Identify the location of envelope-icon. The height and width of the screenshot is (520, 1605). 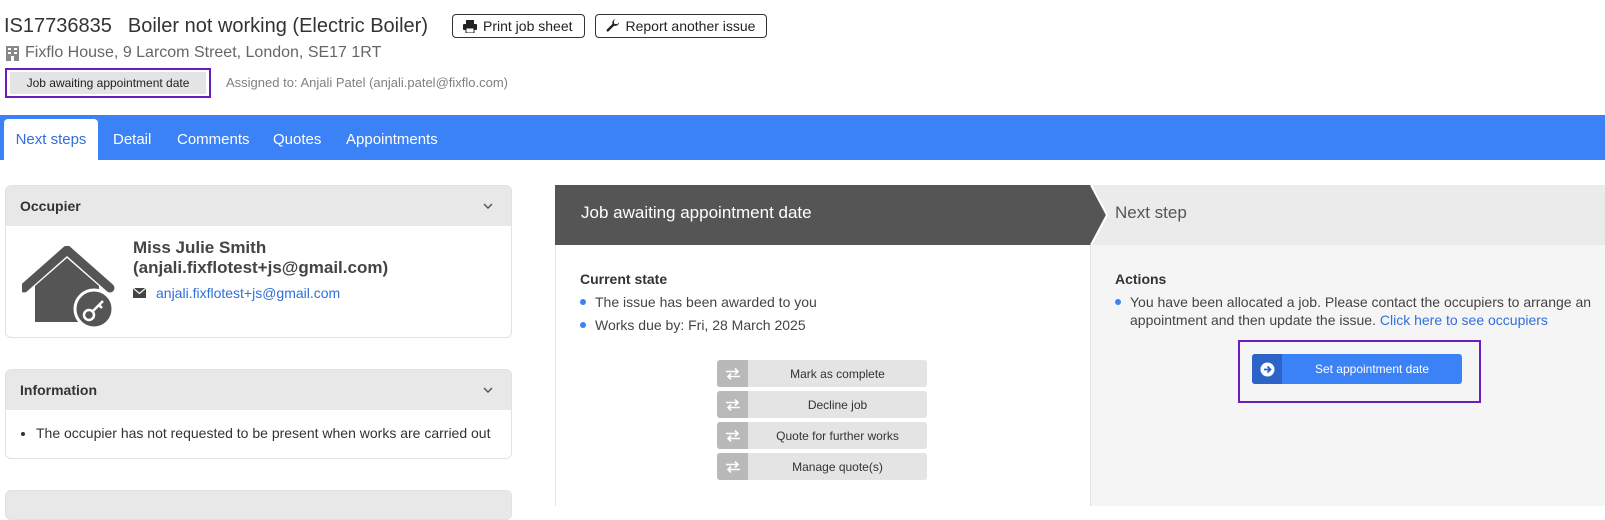
(139, 293).